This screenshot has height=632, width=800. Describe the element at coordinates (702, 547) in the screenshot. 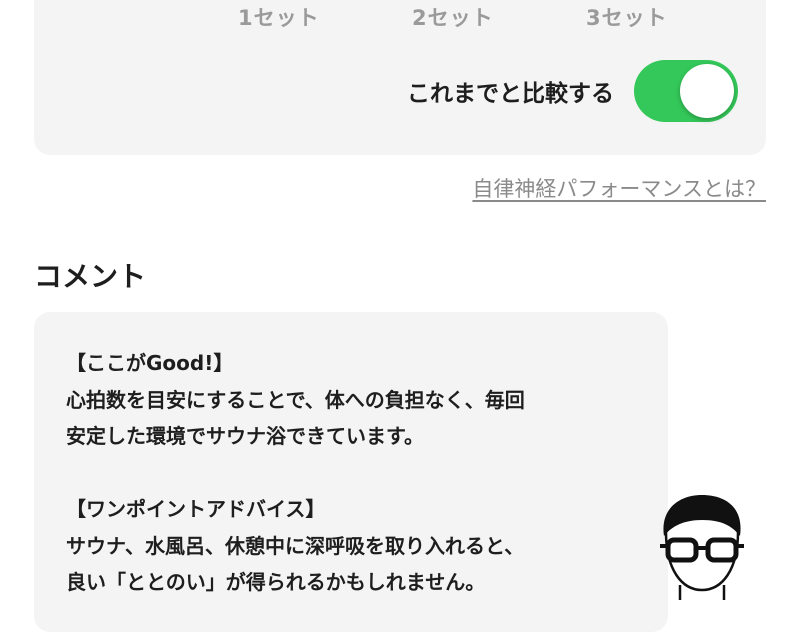

I see `glasses-man-icon` at that location.